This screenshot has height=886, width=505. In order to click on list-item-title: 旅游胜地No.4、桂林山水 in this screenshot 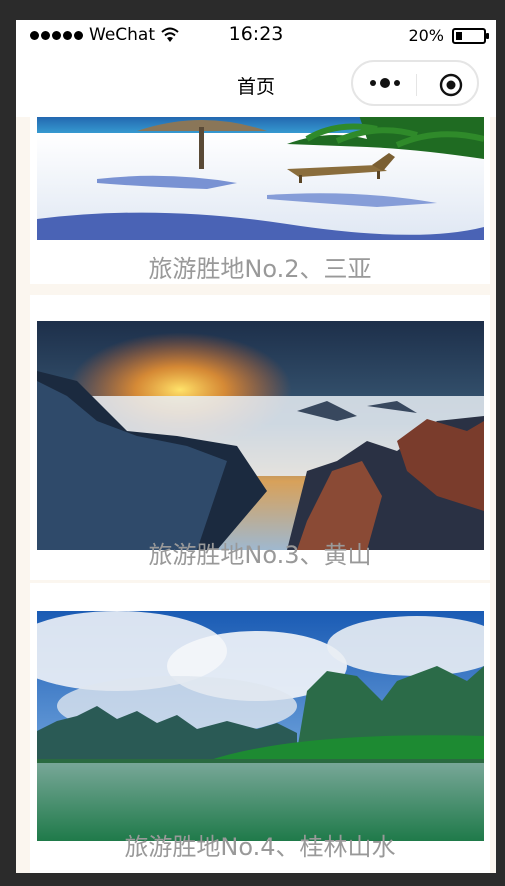, I will do `click(260, 847)`.